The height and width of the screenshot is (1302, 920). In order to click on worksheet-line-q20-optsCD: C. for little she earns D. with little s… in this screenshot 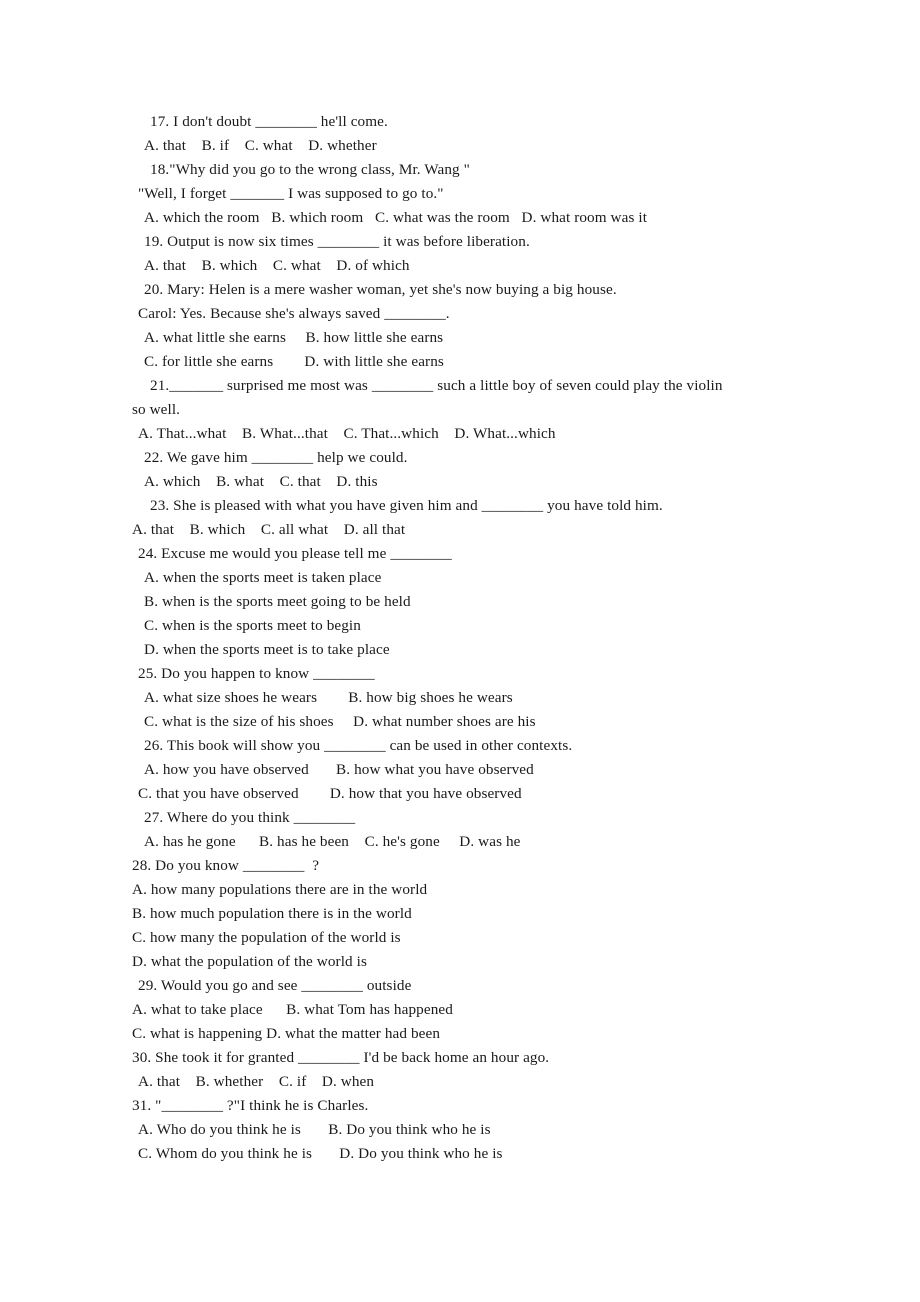, I will do `click(294, 361)`.